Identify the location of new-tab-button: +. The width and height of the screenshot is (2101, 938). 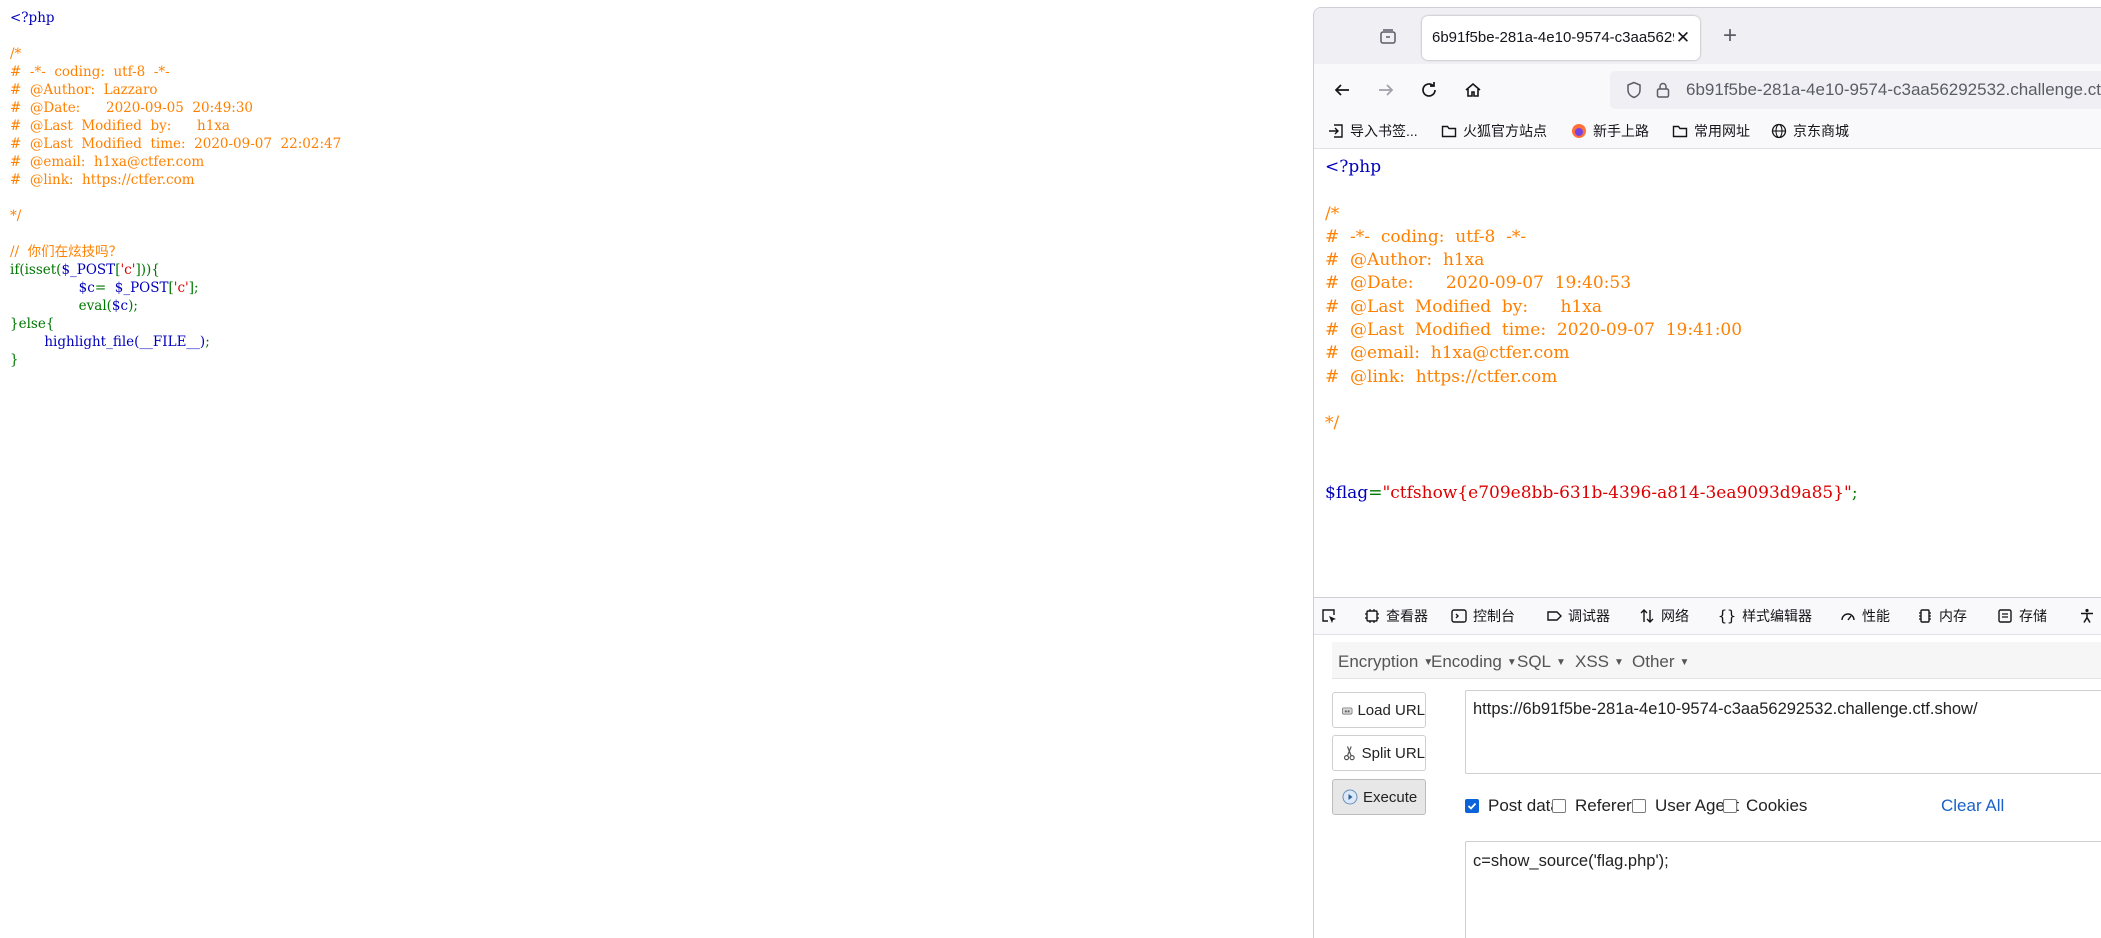
(1730, 35).